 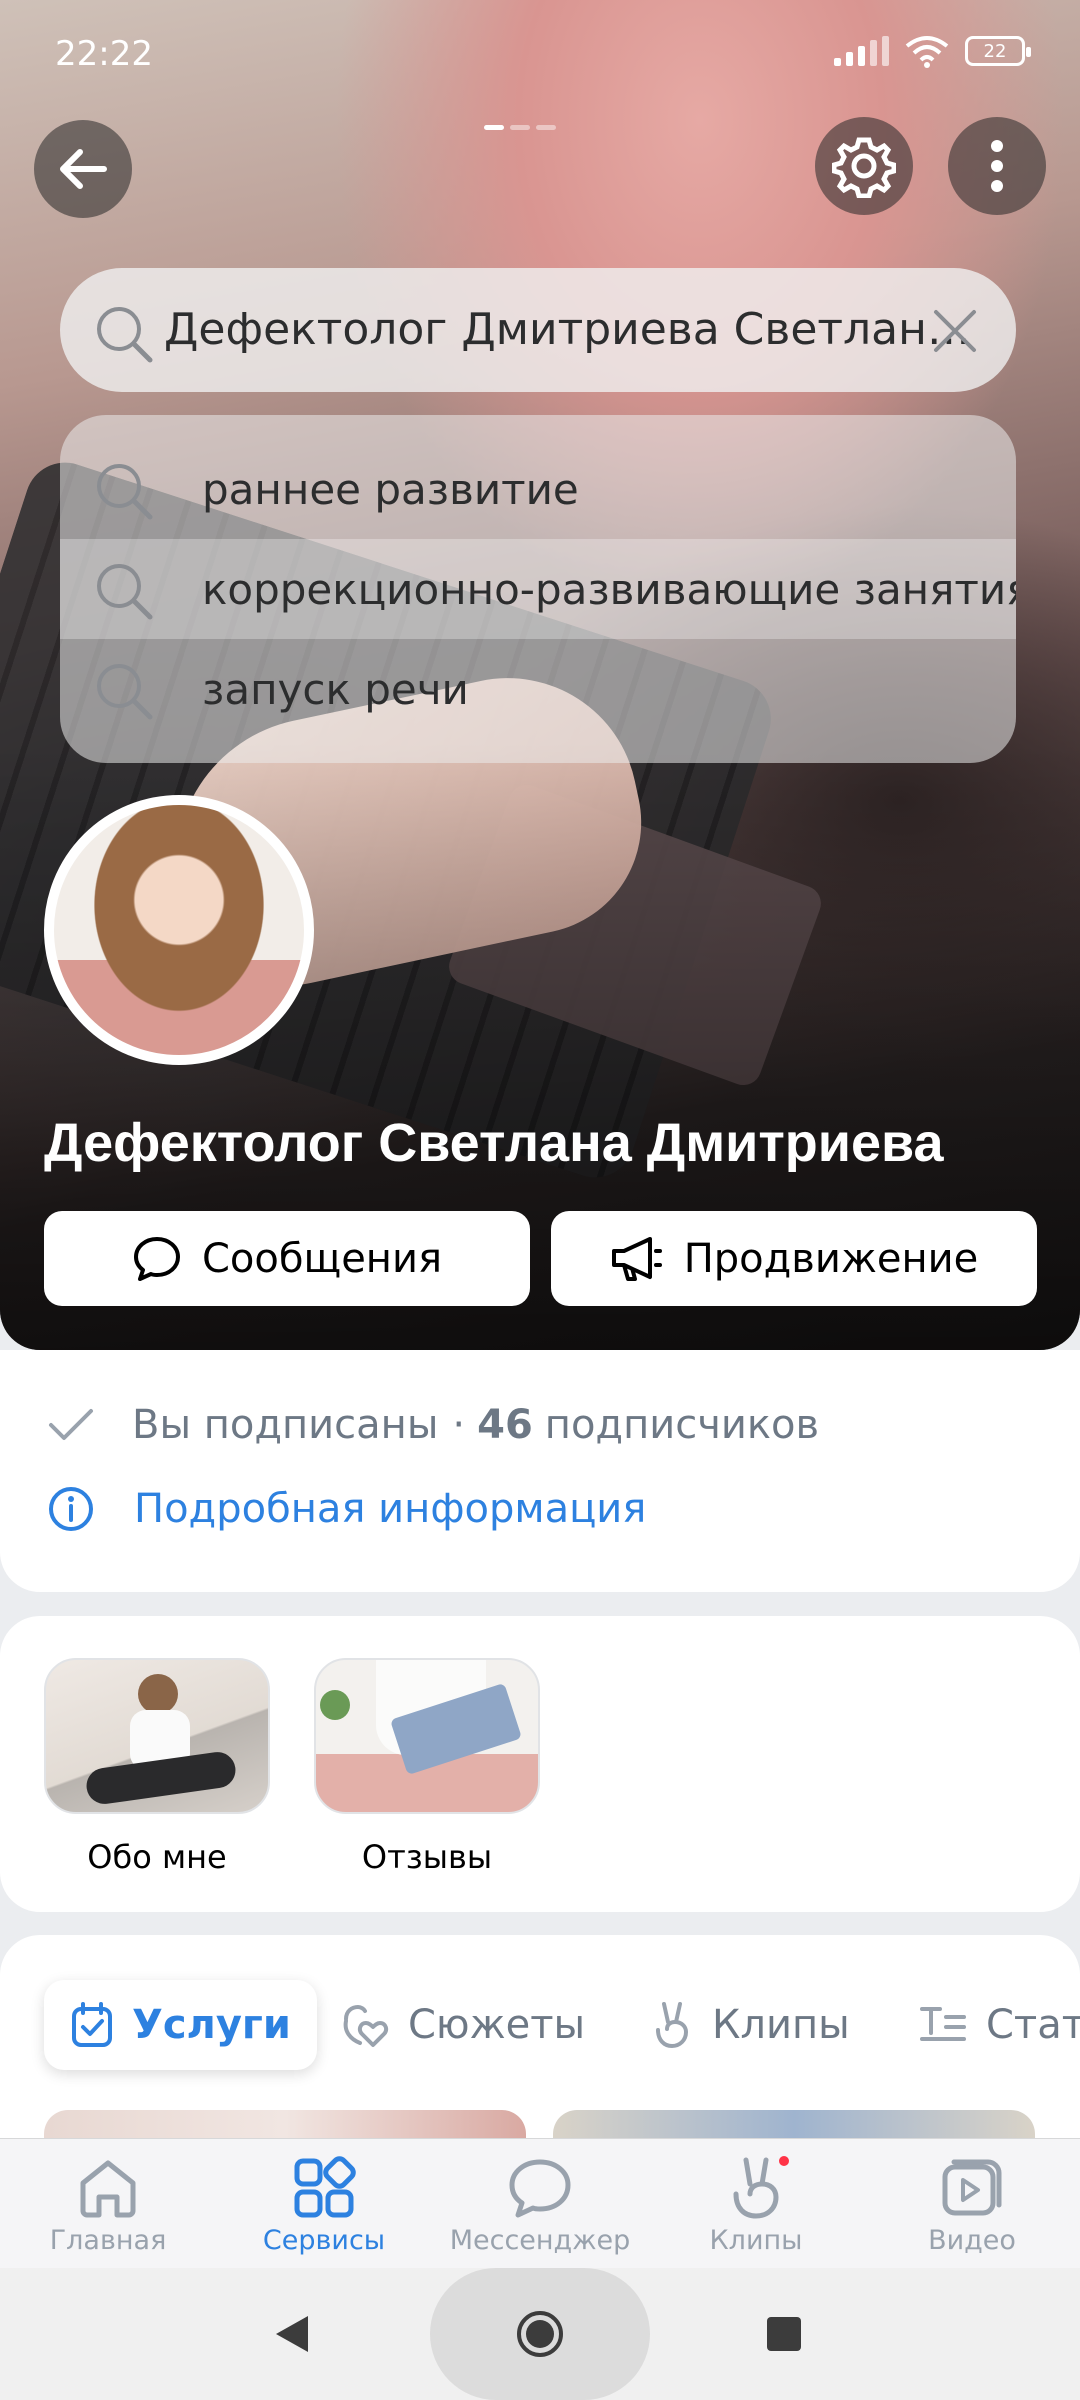 I want to click on story-about, so click(x=157, y=1736).